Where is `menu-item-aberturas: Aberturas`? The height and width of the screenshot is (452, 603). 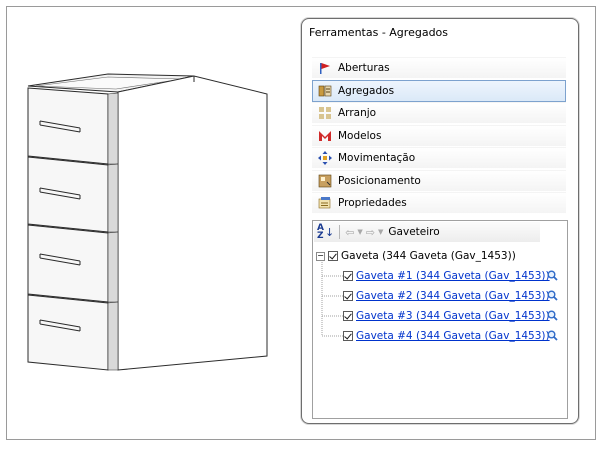 menu-item-aberturas: Aberturas is located at coordinates (439, 68).